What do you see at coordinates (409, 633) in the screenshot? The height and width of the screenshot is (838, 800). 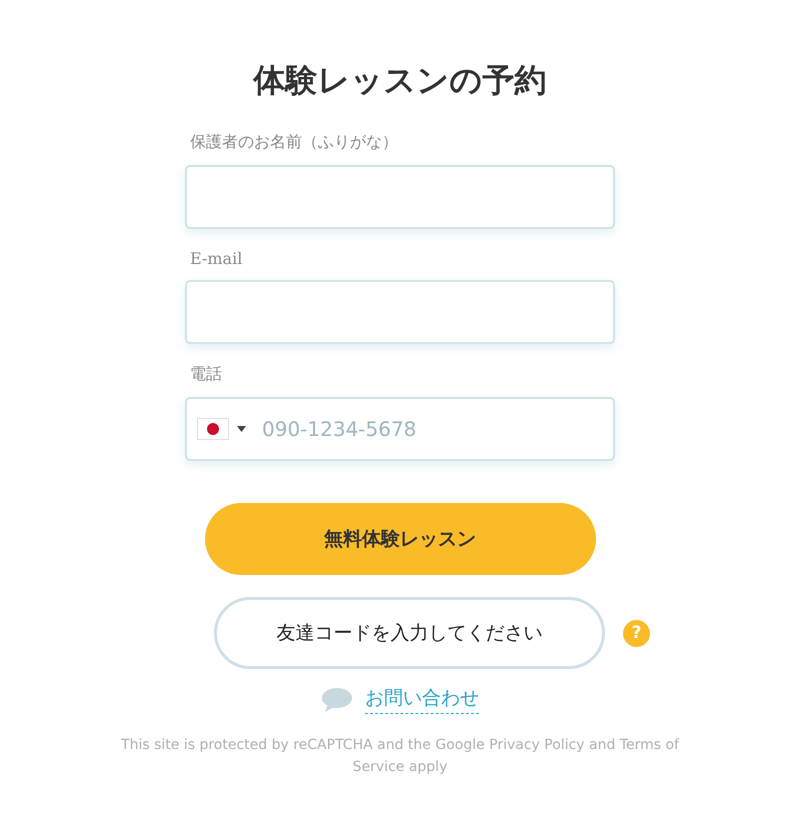 I see `referral-code-button: 友達コードを入力してください` at bounding box center [409, 633].